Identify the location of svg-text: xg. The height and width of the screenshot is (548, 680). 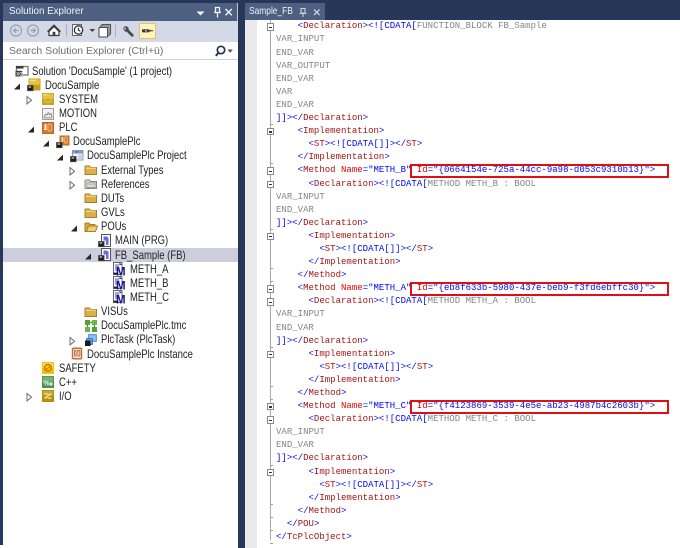
(19, 75).